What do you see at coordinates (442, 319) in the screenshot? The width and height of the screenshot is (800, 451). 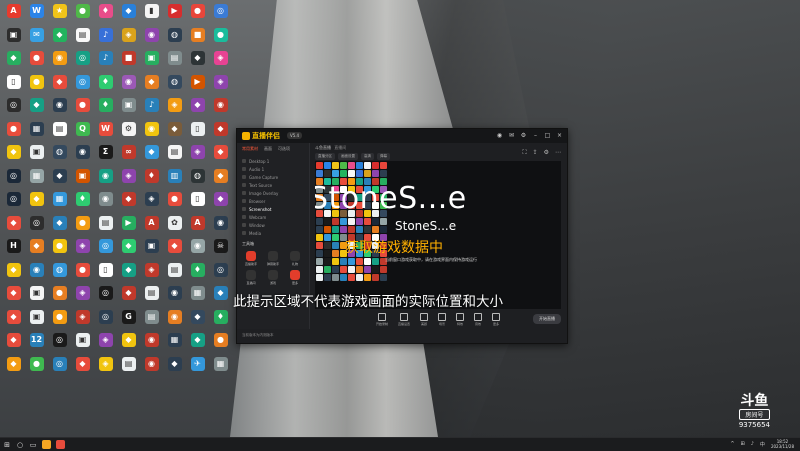 I see `toolbar-button: 场景` at bounding box center [442, 319].